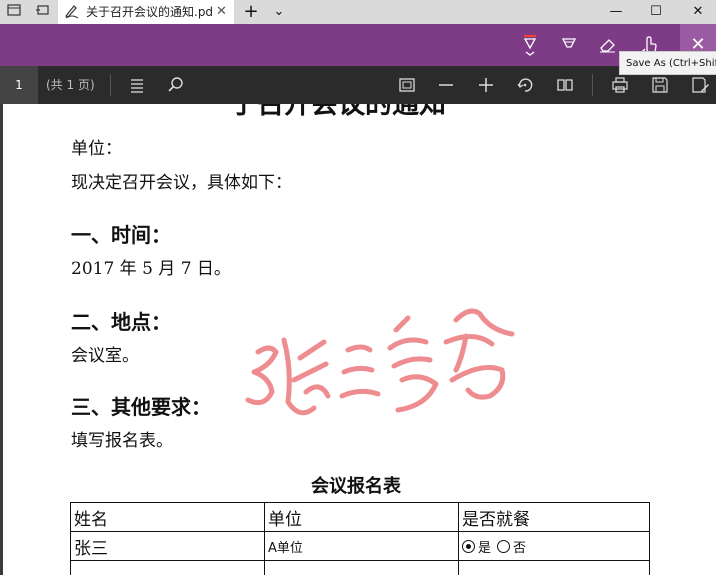 The height and width of the screenshot is (575, 716). I want to click on header-meal: 是否就餐, so click(554, 517).